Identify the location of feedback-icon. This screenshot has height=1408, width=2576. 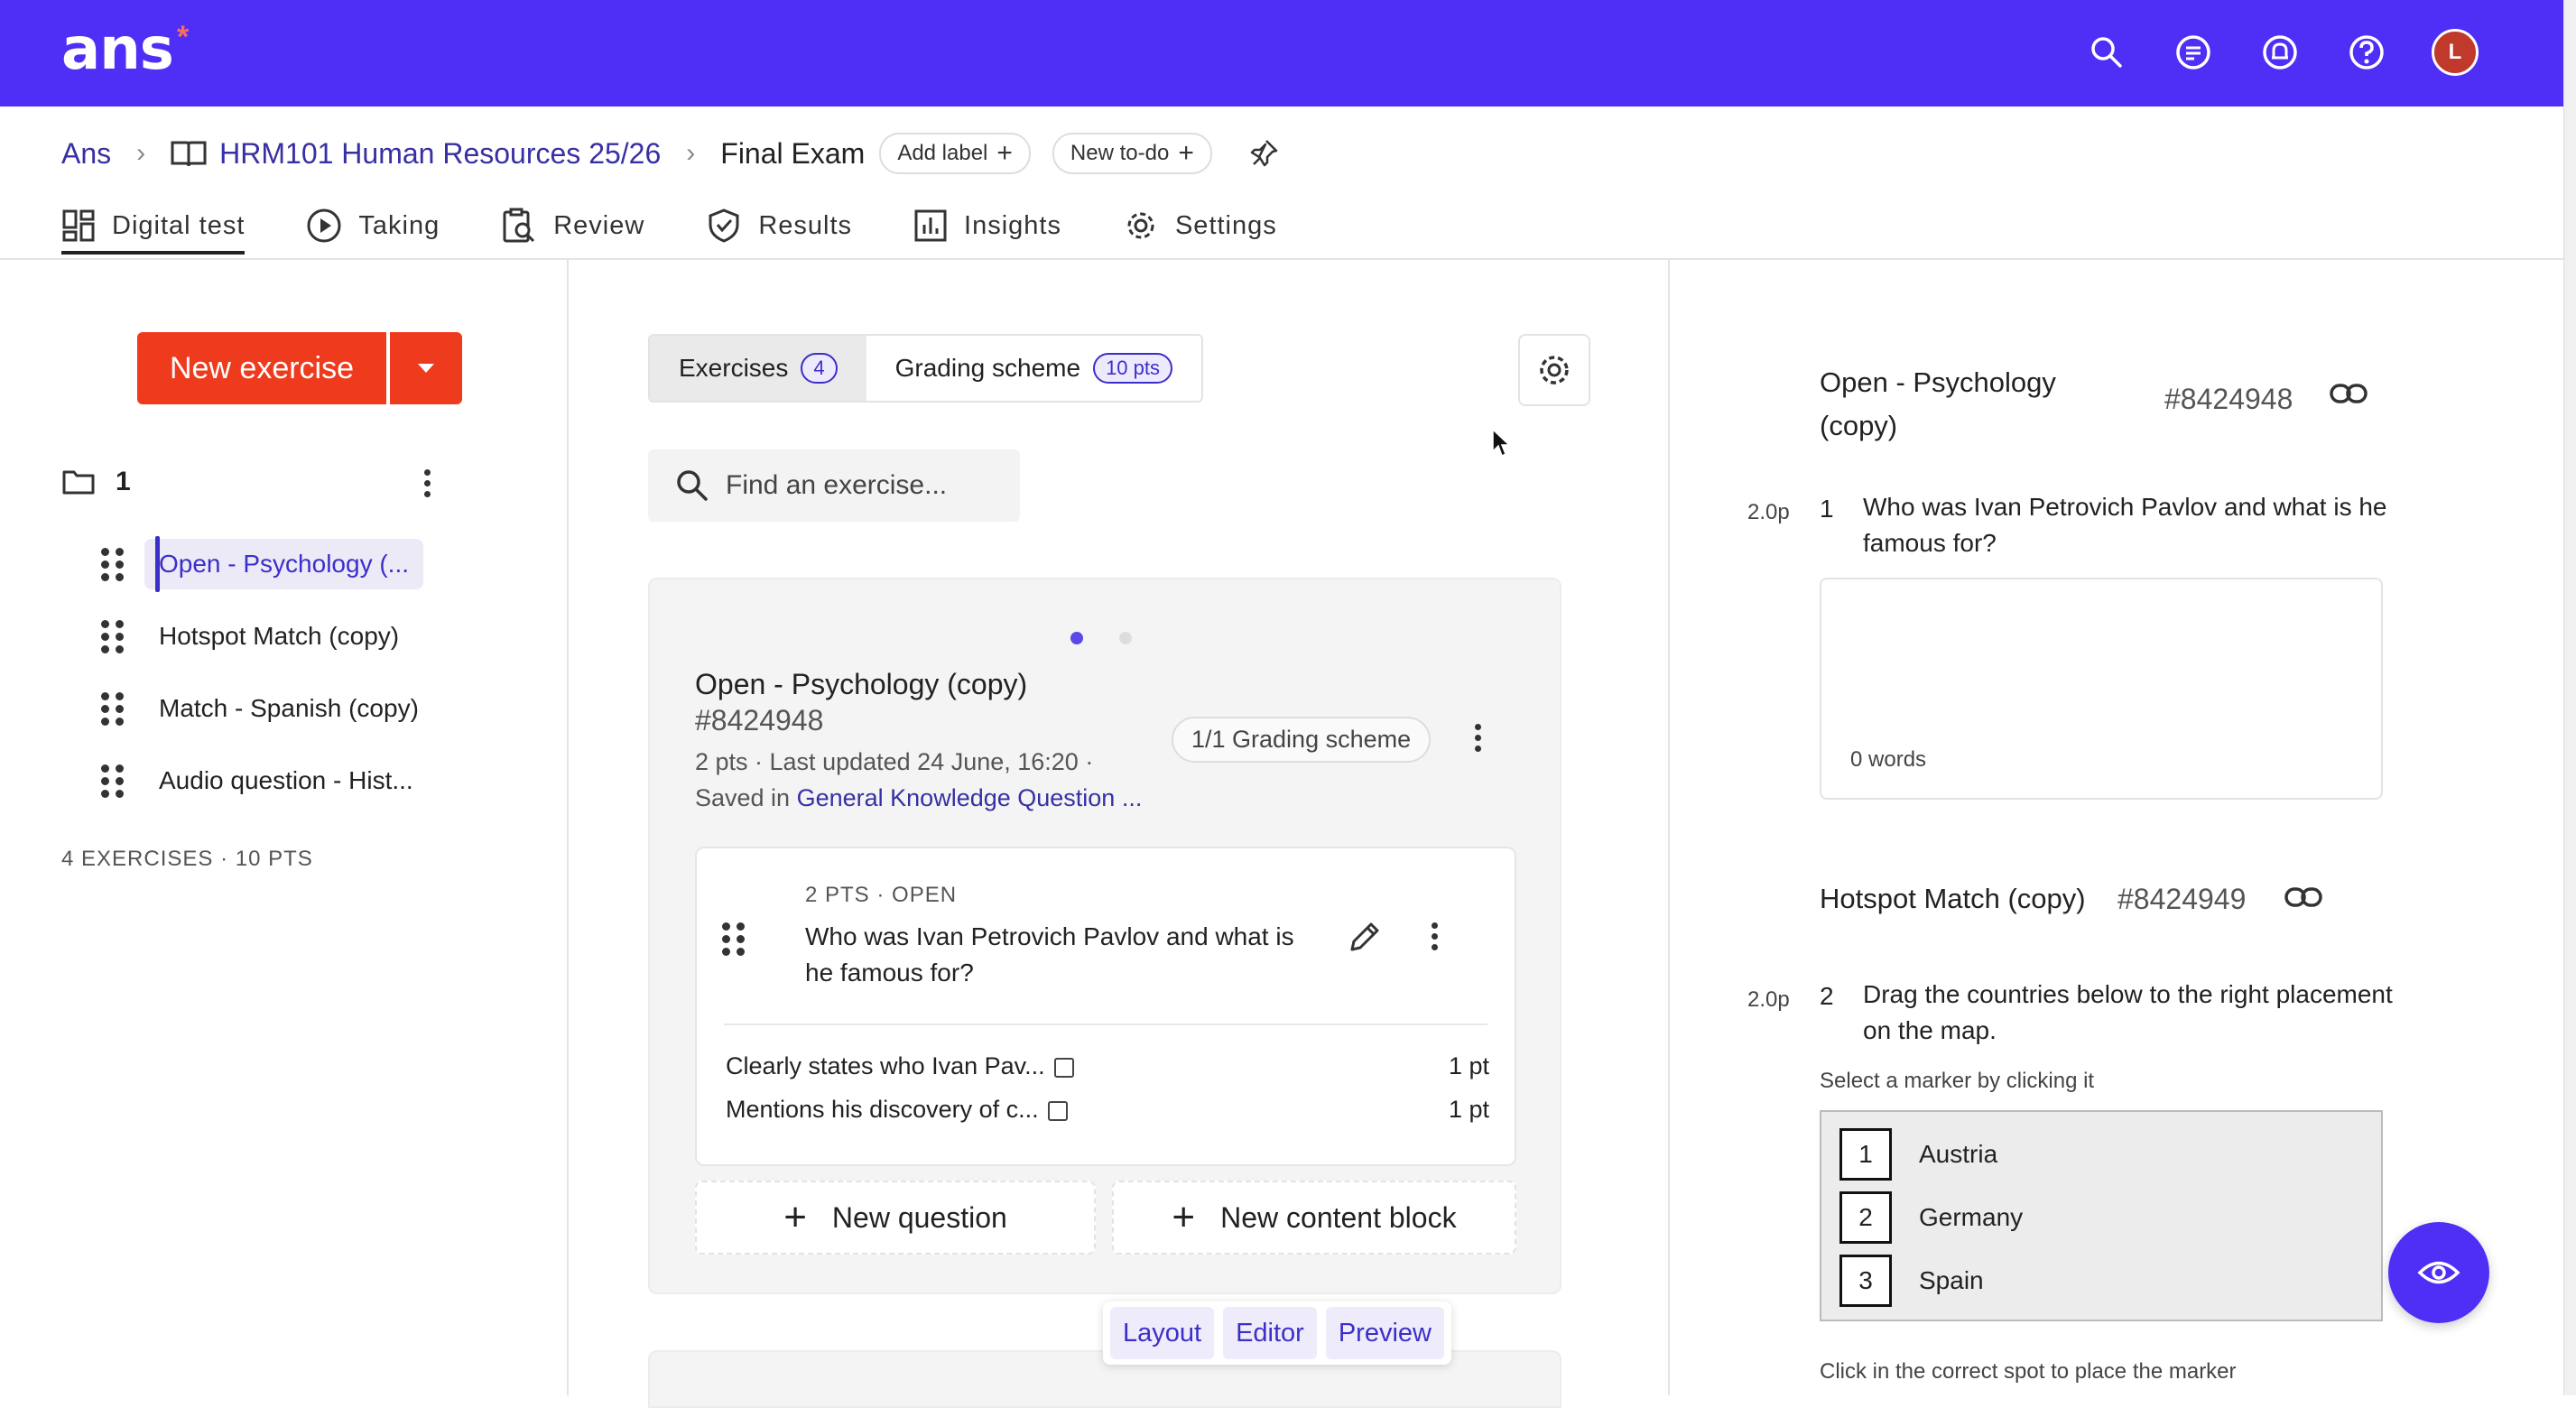
(2193, 52).